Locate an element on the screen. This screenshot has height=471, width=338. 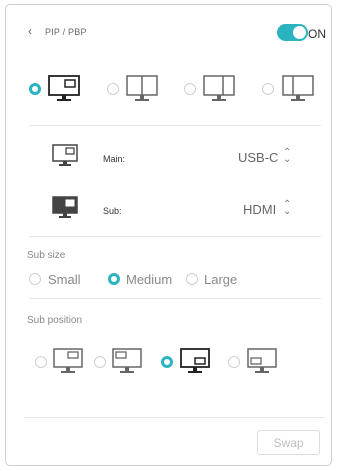
layout-mode-radio-pbp-vertical is located at coordinates (113, 89).